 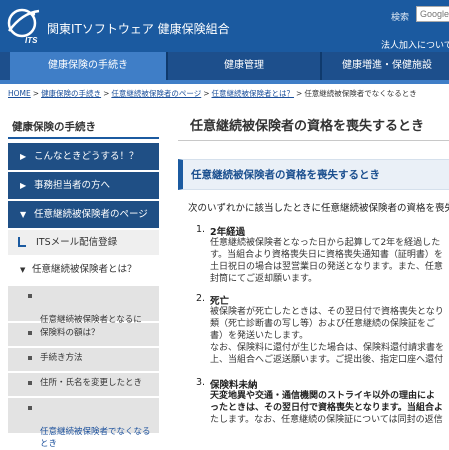 I want to click on nav-underline, so click(x=224, y=82).